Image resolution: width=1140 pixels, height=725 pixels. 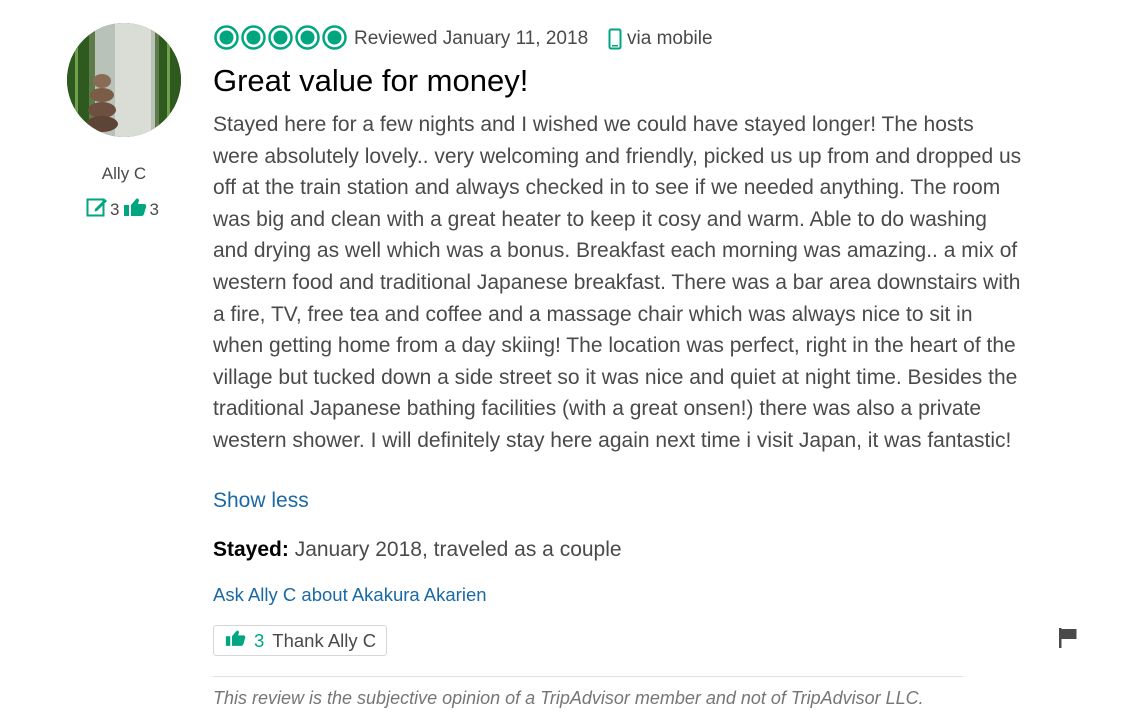 I want to click on thank-label: Thank Ally C, so click(x=324, y=640).